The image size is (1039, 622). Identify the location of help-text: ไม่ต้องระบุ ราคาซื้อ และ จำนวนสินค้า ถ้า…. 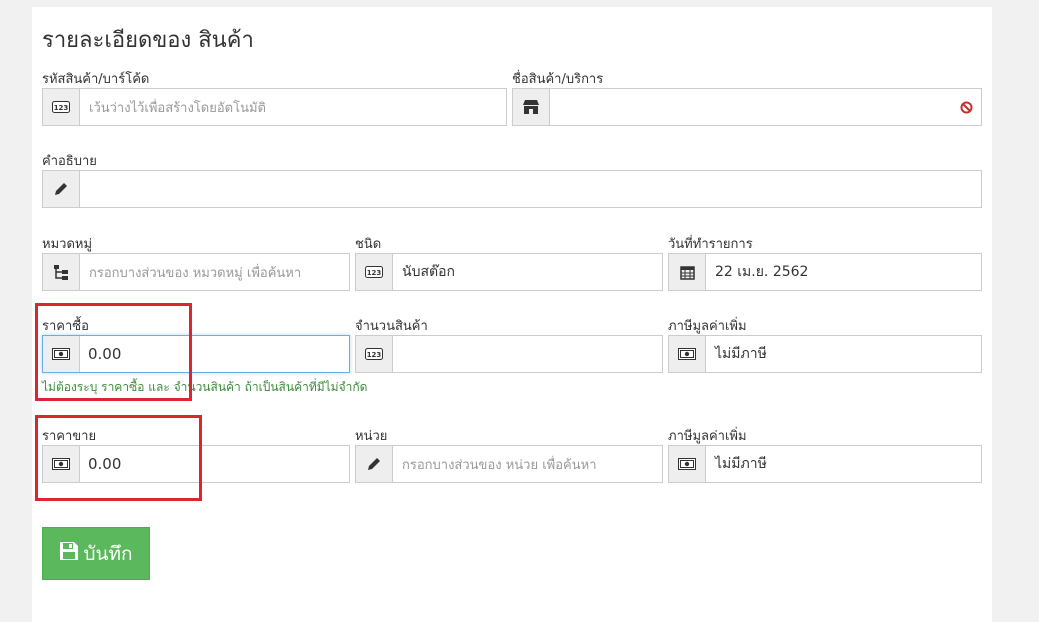
(205, 387).